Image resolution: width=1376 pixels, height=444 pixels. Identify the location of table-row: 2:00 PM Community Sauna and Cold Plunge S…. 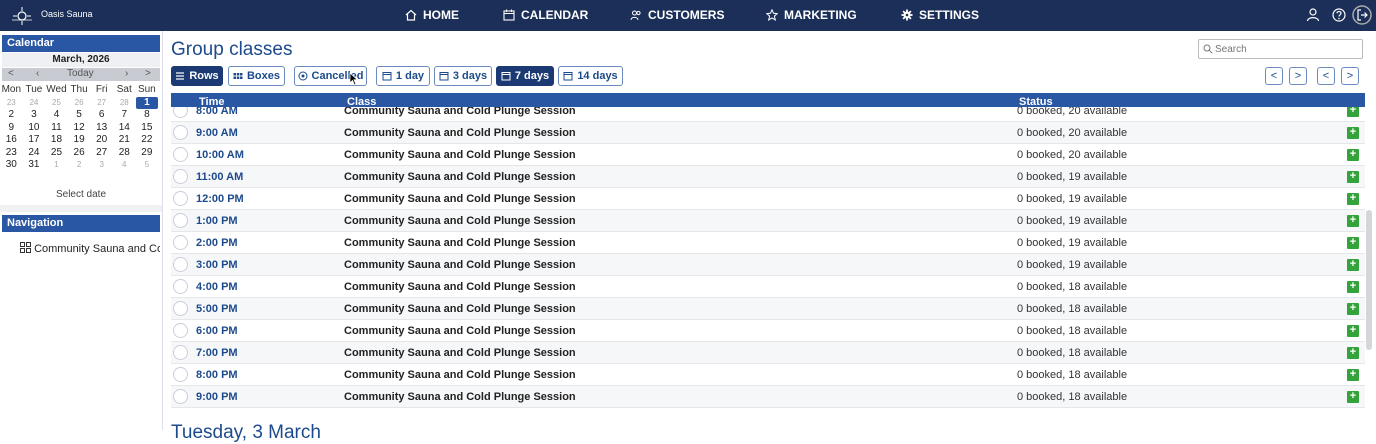
(768, 243).